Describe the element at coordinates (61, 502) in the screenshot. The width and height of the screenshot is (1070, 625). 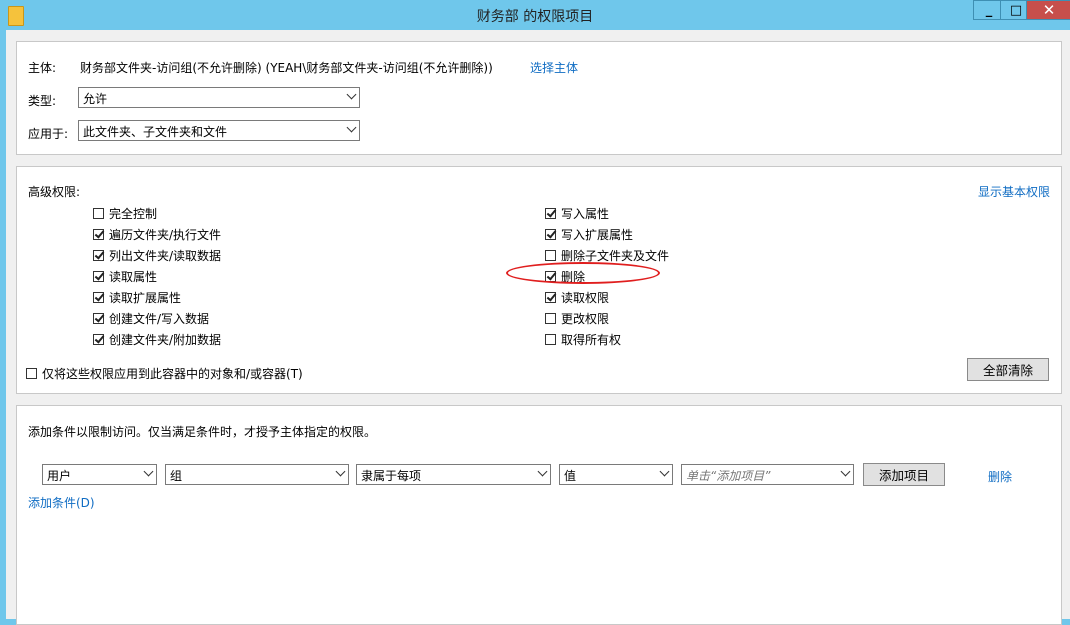
I see `add-condition-link: 添加条件(D)` at that location.